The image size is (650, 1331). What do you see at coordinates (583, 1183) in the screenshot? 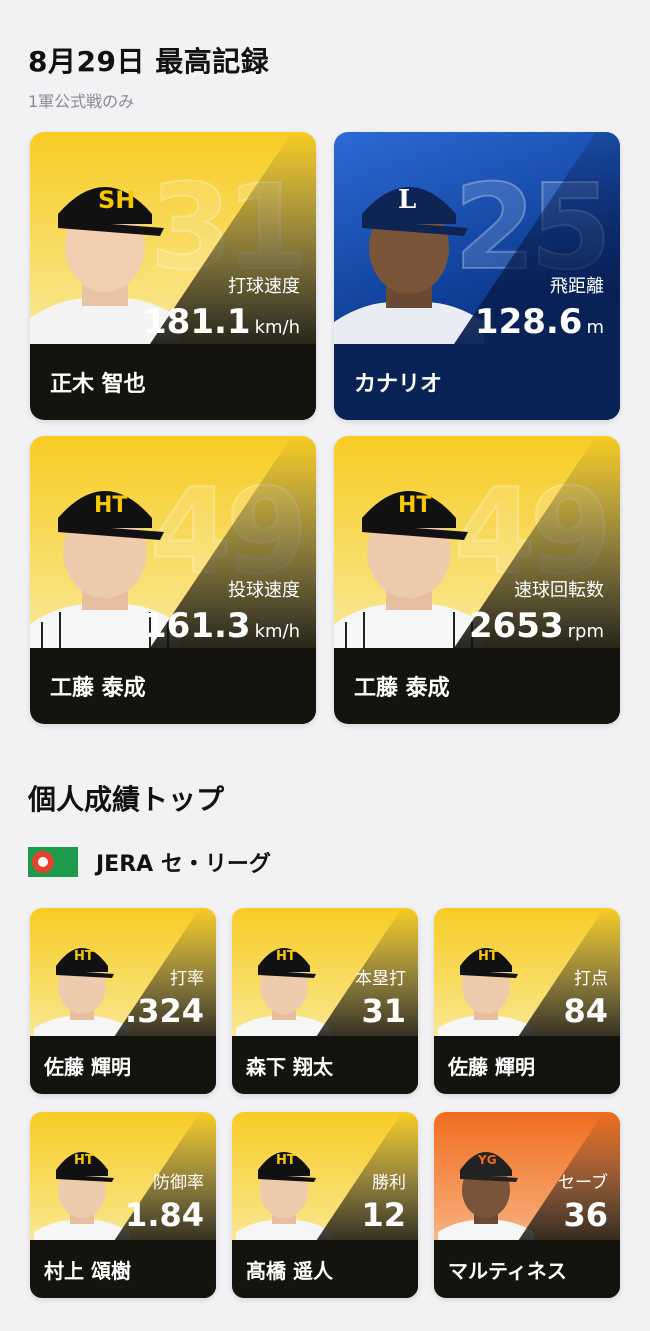
I see `stat-label: セーブ` at bounding box center [583, 1183].